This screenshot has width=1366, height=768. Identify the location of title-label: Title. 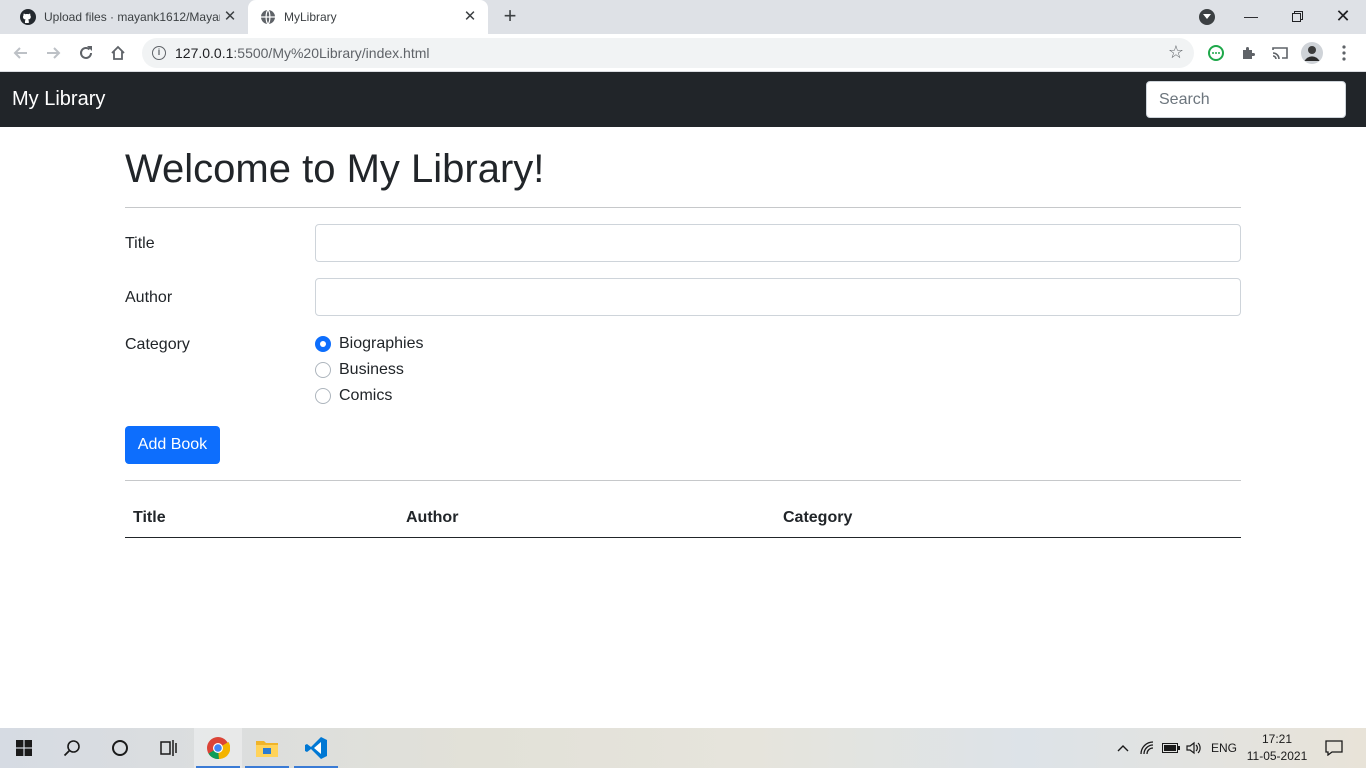
(140, 243).